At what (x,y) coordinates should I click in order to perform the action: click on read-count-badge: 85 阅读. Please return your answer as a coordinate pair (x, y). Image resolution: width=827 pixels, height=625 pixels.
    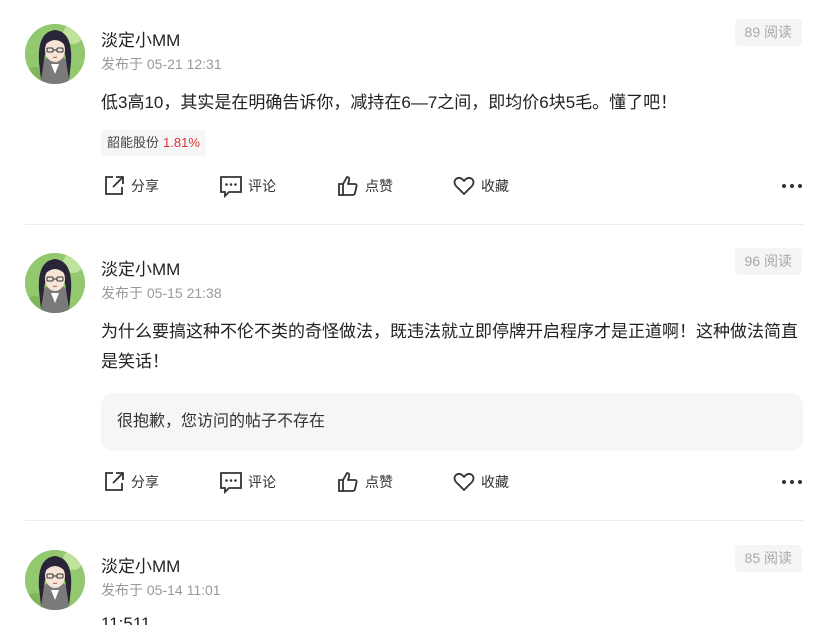
    Looking at the image, I should click on (768, 558).